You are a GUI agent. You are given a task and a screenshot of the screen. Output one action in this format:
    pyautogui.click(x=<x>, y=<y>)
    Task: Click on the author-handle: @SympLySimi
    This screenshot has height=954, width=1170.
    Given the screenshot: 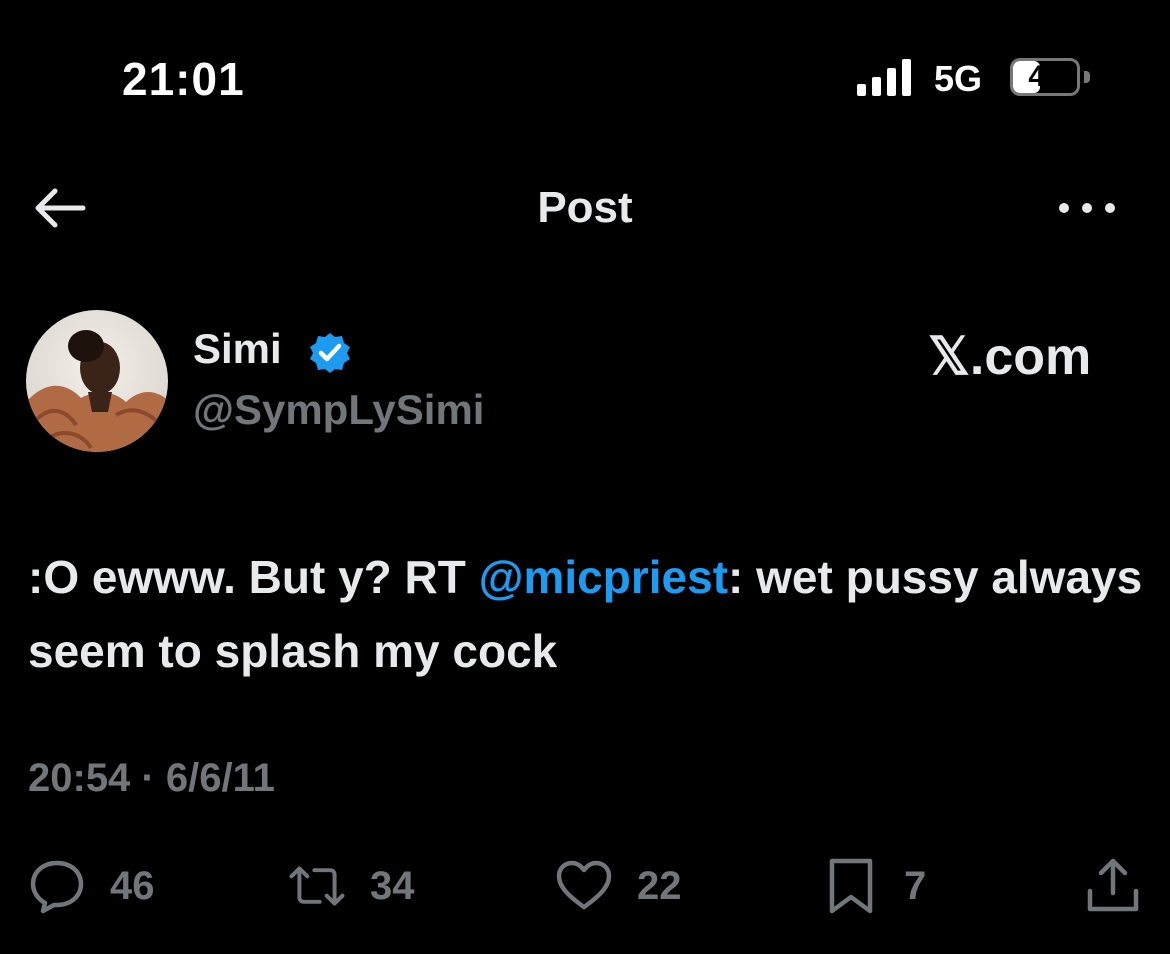 What is the action you would take?
    pyautogui.click(x=338, y=410)
    